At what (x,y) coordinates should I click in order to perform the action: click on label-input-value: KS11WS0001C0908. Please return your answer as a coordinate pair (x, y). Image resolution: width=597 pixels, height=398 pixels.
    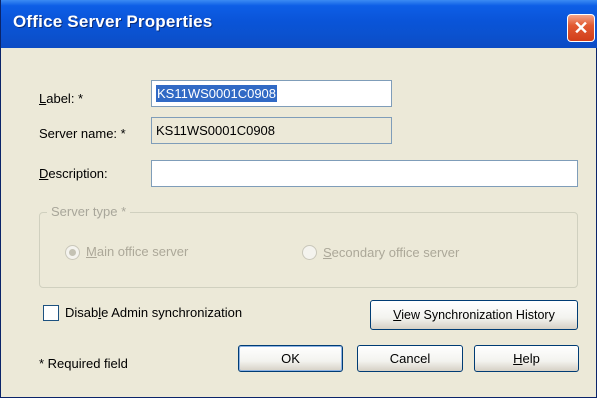
    Looking at the image, I should click on (217, 93).